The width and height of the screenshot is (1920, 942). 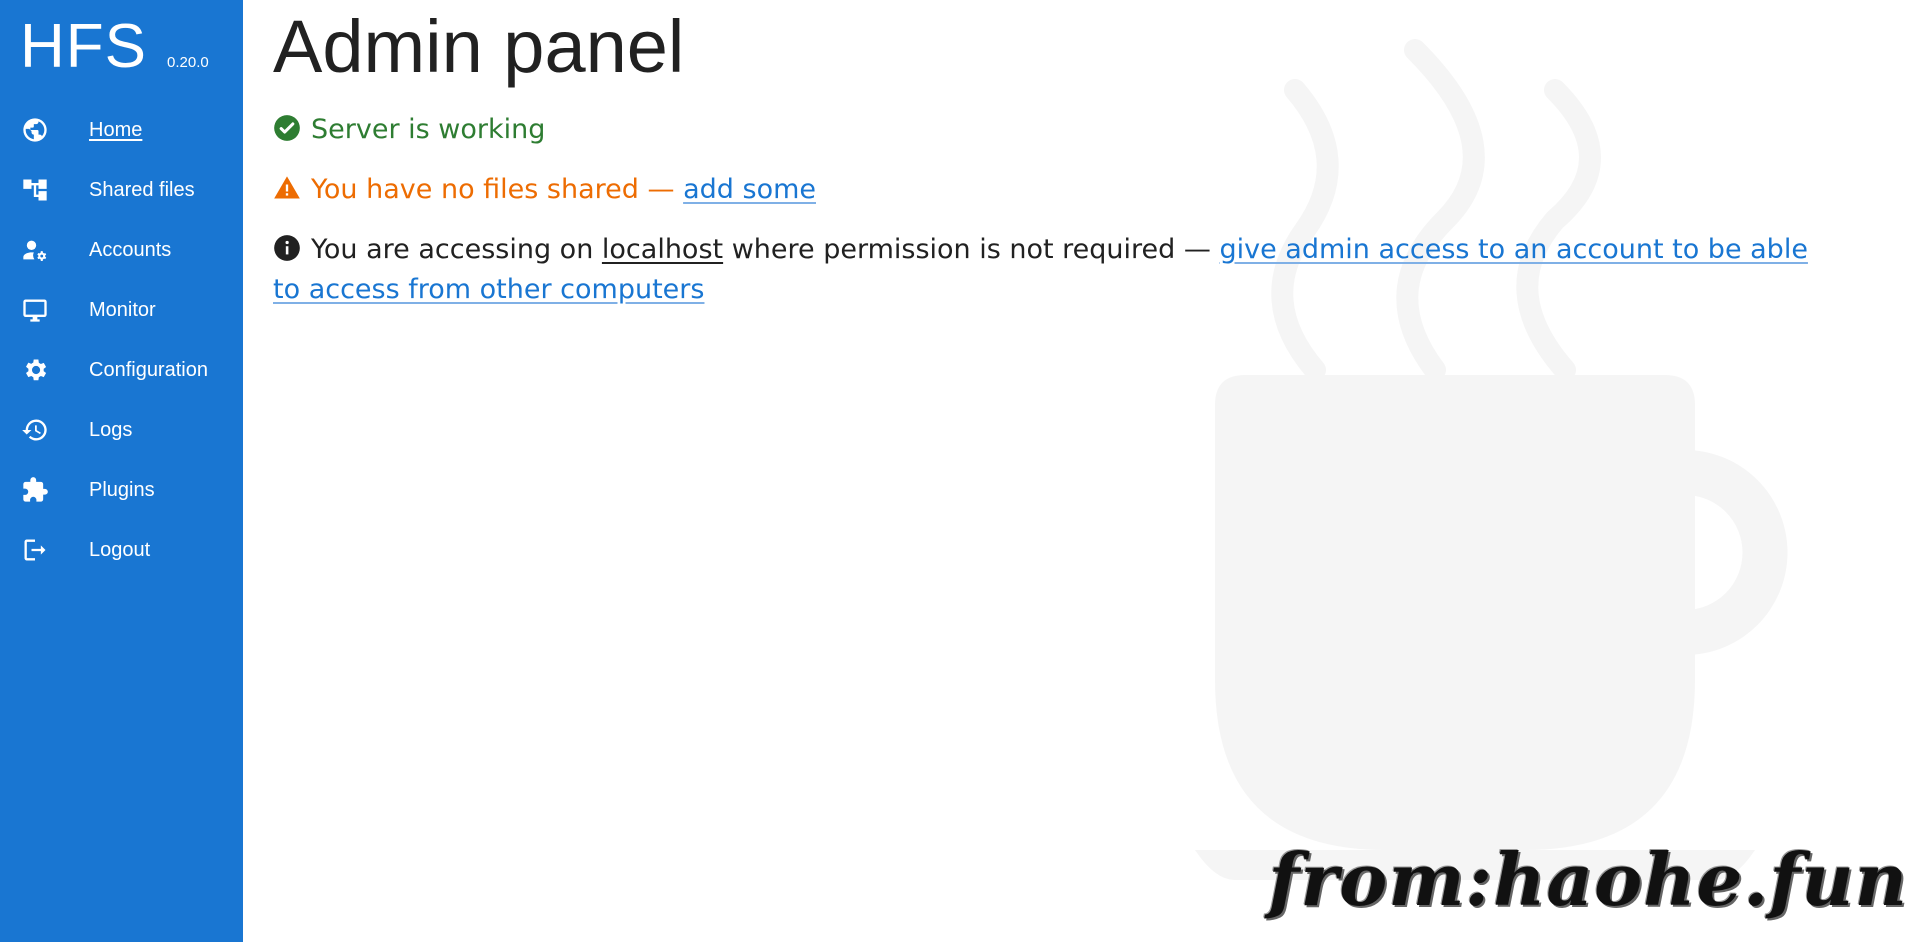 What do you see at coordinates (1588, 879) in the screenshot?
I see `watermark-text: from:haohe.fun` at bounding box center [1588, 879].